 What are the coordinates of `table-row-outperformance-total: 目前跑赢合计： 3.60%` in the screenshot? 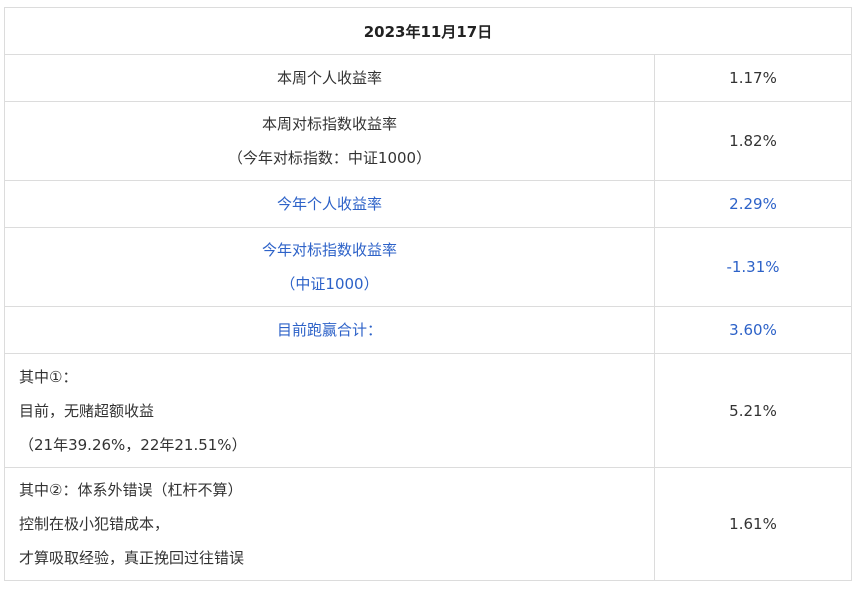 It's located at (428, 330).